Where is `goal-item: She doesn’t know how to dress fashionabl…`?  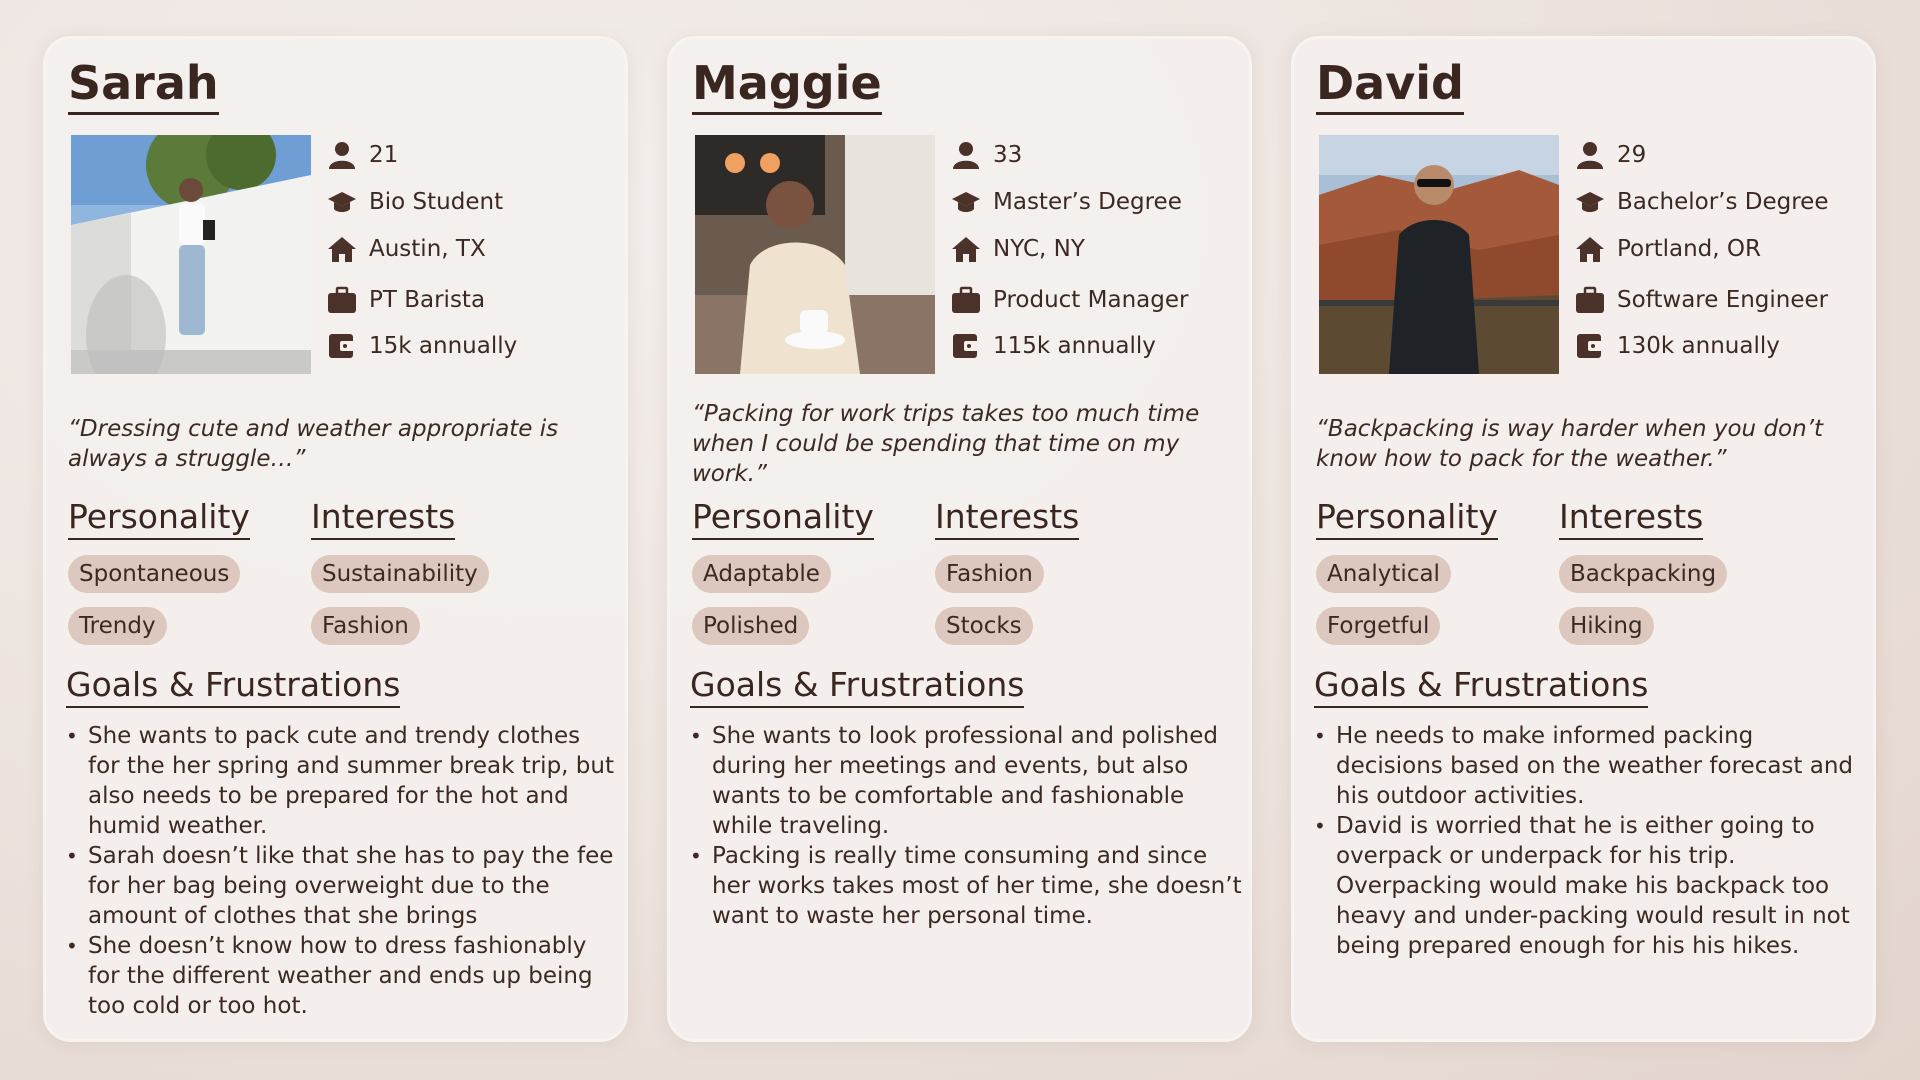 goal-item: She doesn’t know how to dress fashionabl… is located at coordinates (342, 976).